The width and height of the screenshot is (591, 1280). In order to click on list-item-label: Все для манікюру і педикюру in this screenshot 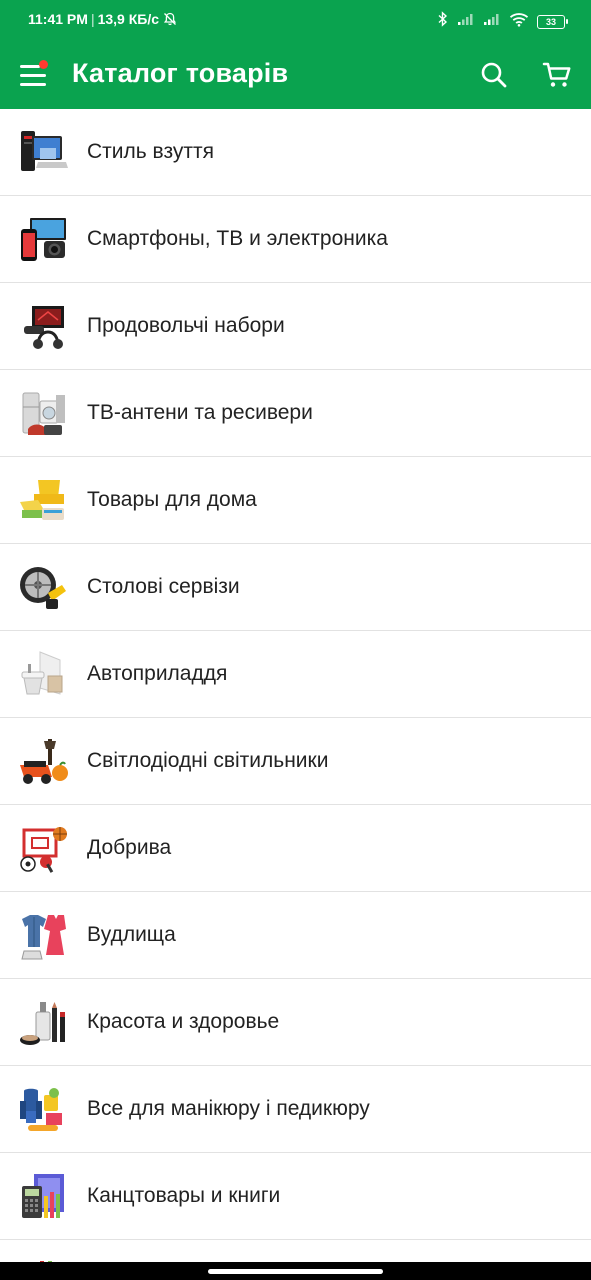, I will do `click(228, 1108)`.